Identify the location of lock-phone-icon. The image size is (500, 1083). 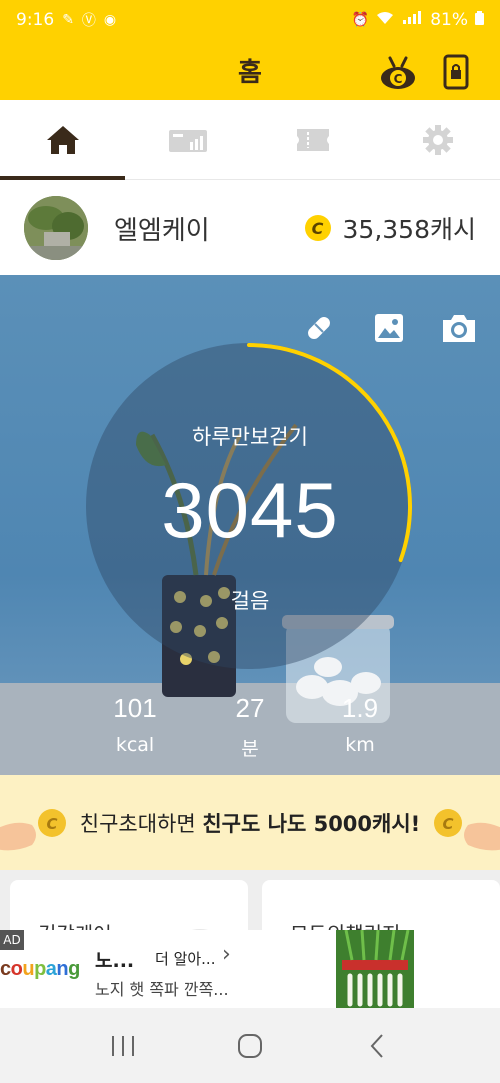
(456, 72).